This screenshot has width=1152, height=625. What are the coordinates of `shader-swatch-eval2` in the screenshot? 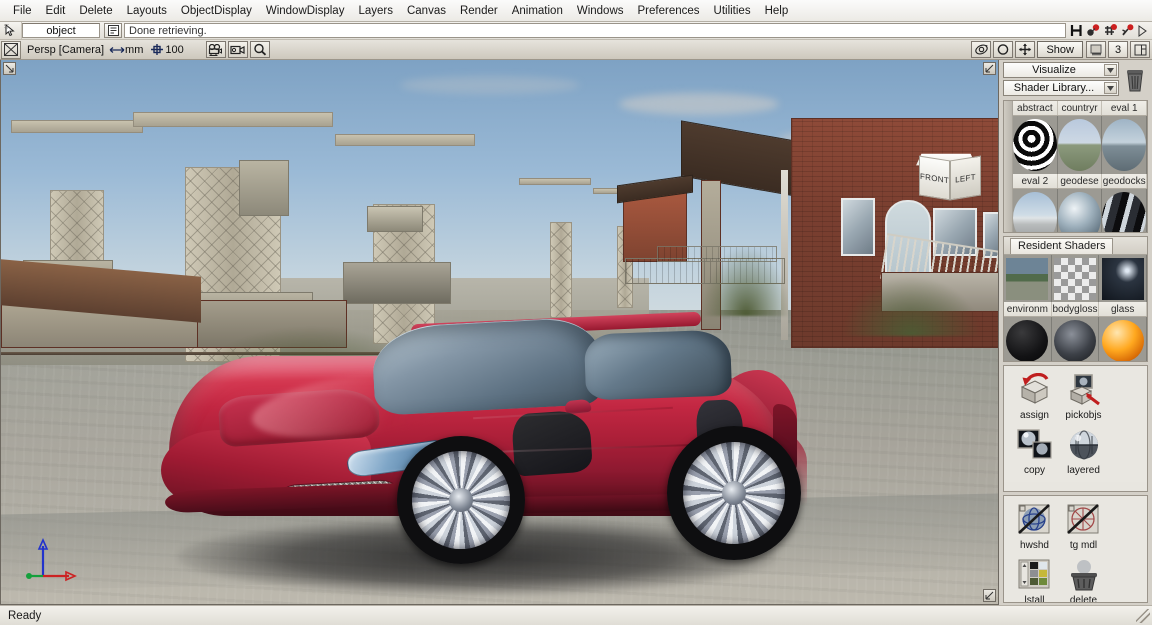 It's located at (1035, 211).